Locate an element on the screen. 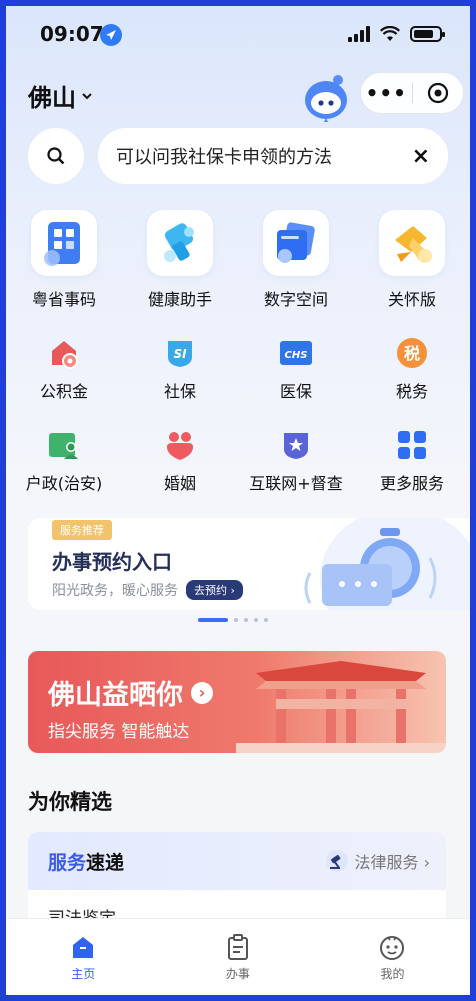 This screenshot has height=1001, width=476. top-services: 粤省事码 健康助手 数字空间 关怀版 is located at coordinates (238, 260).